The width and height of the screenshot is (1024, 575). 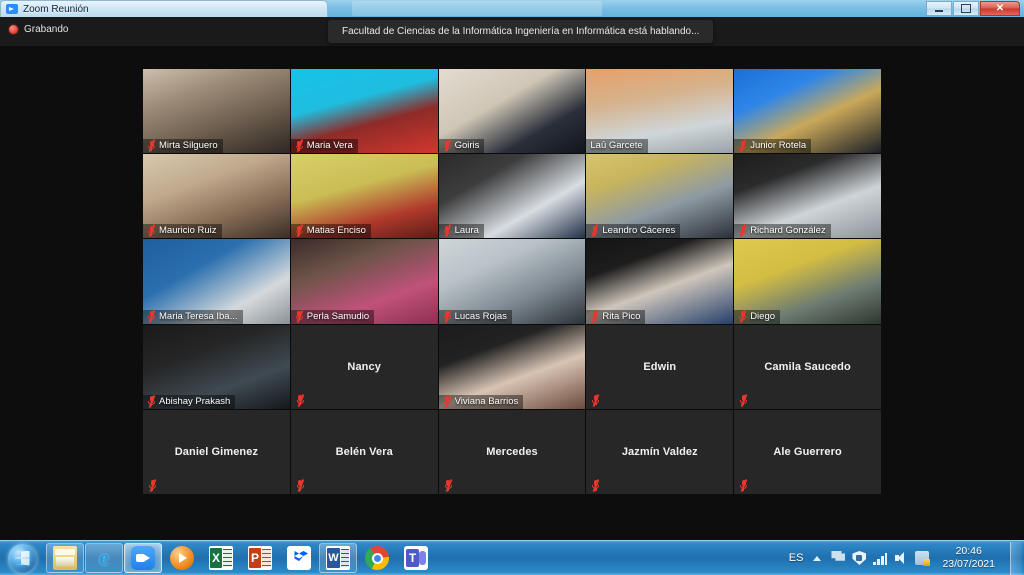 I want to click on participant-name: Camila Saucedo, so click(x=807, y=366).